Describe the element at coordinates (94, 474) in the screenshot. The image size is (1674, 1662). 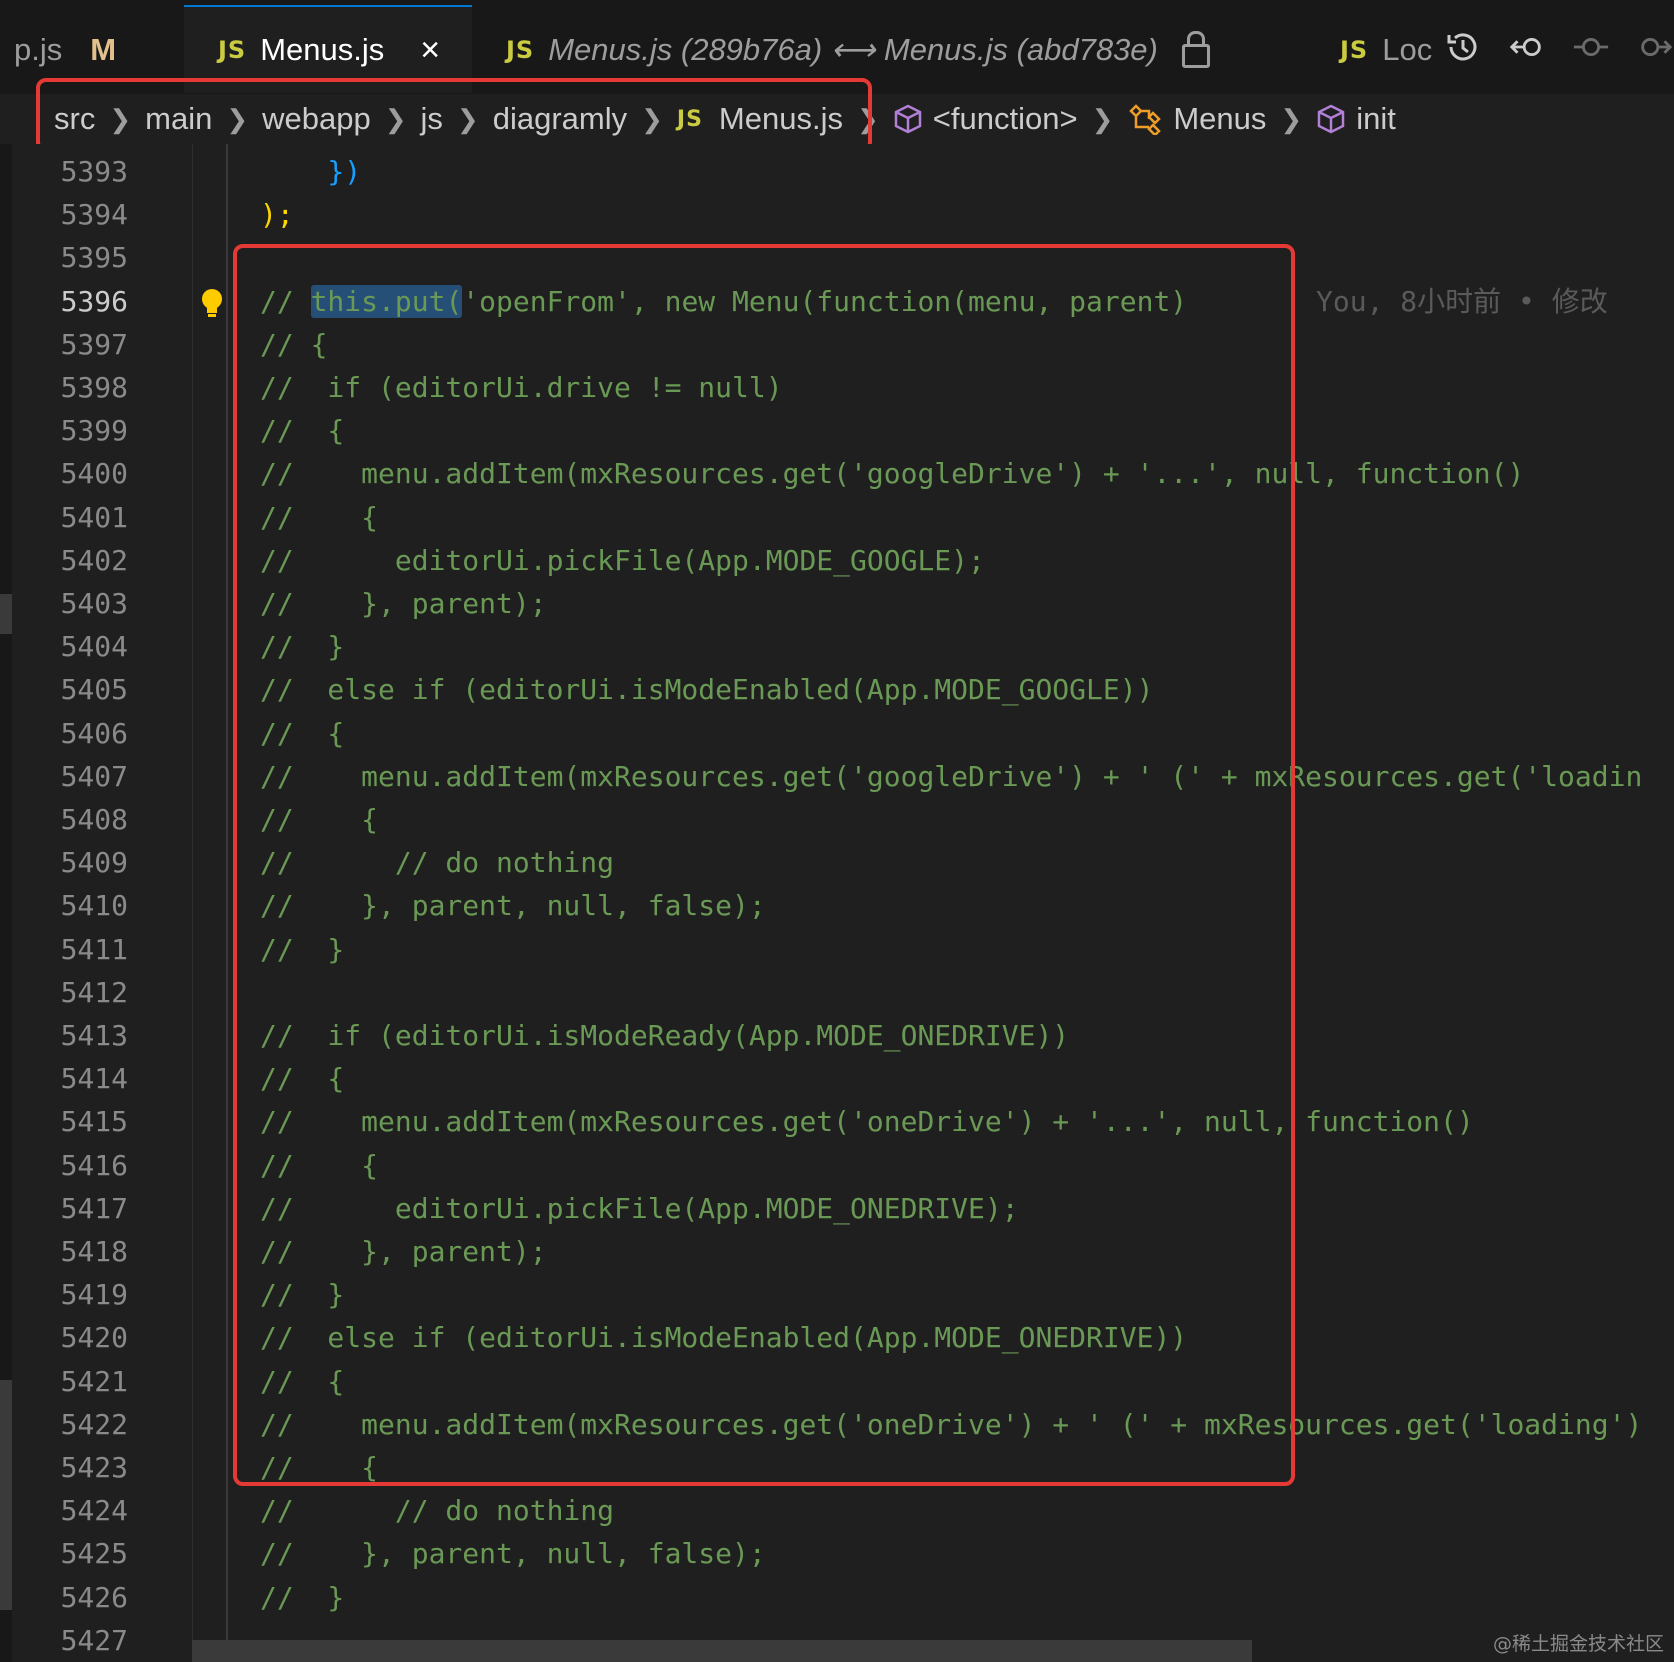
I see `line-number: 5400` at that location.